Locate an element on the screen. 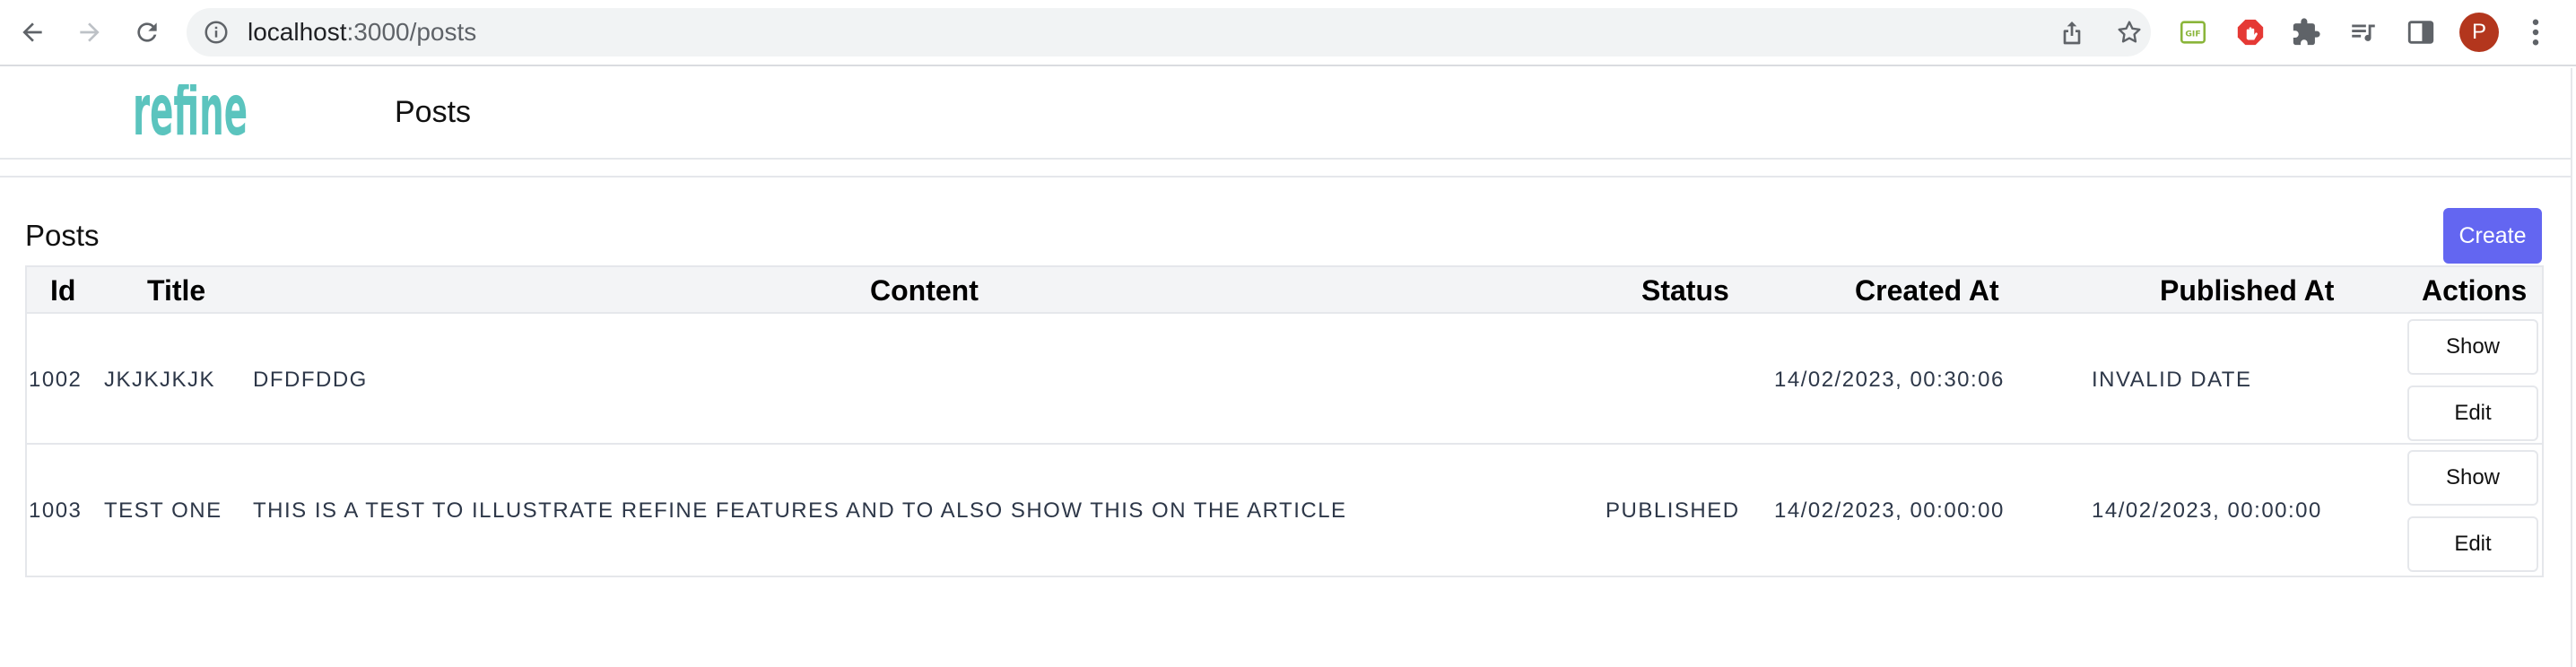  puzzle-extension-icon is located at coordinates (2306, 32).